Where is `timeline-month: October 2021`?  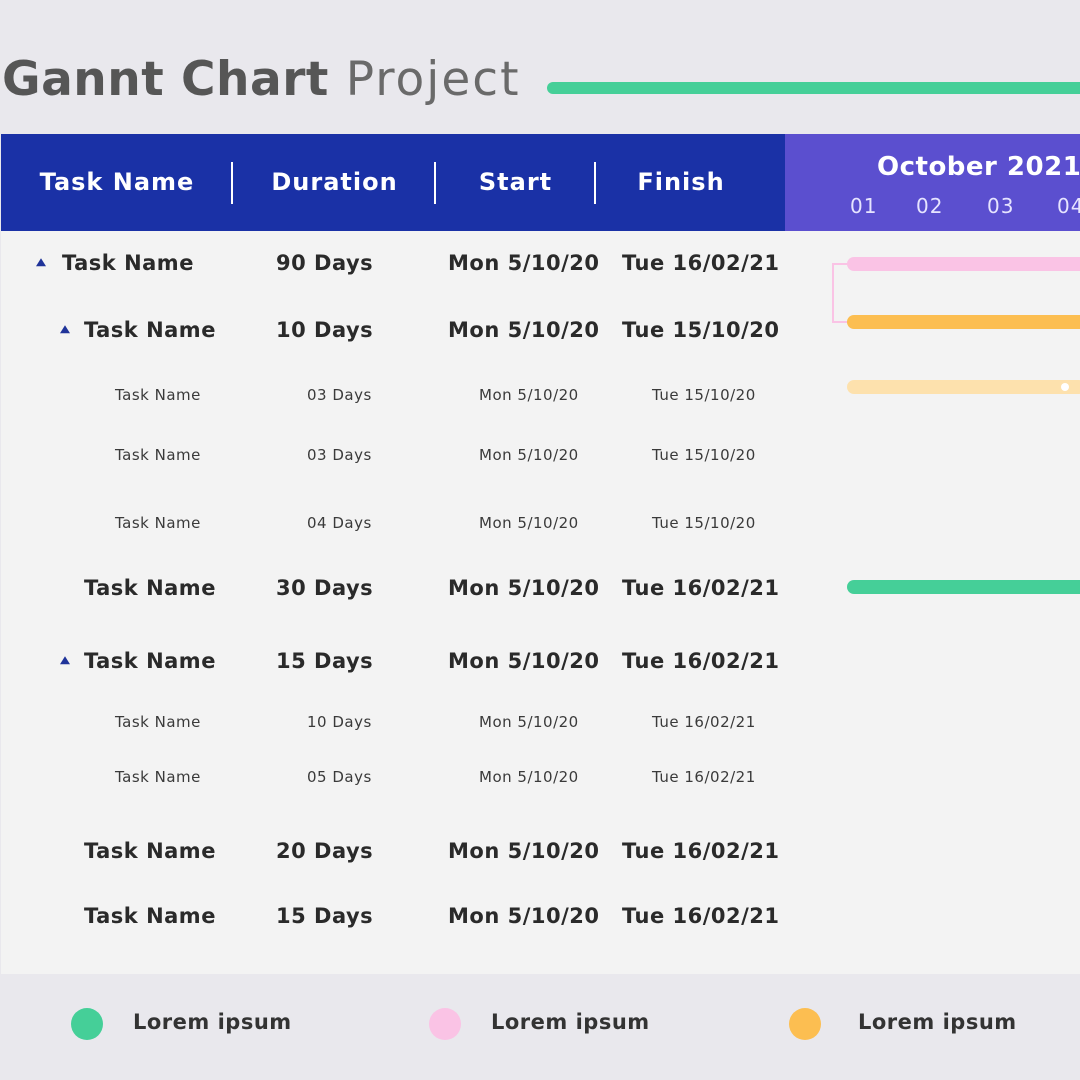
timeline-month: October 2021 is located at coordinates (978, 167).